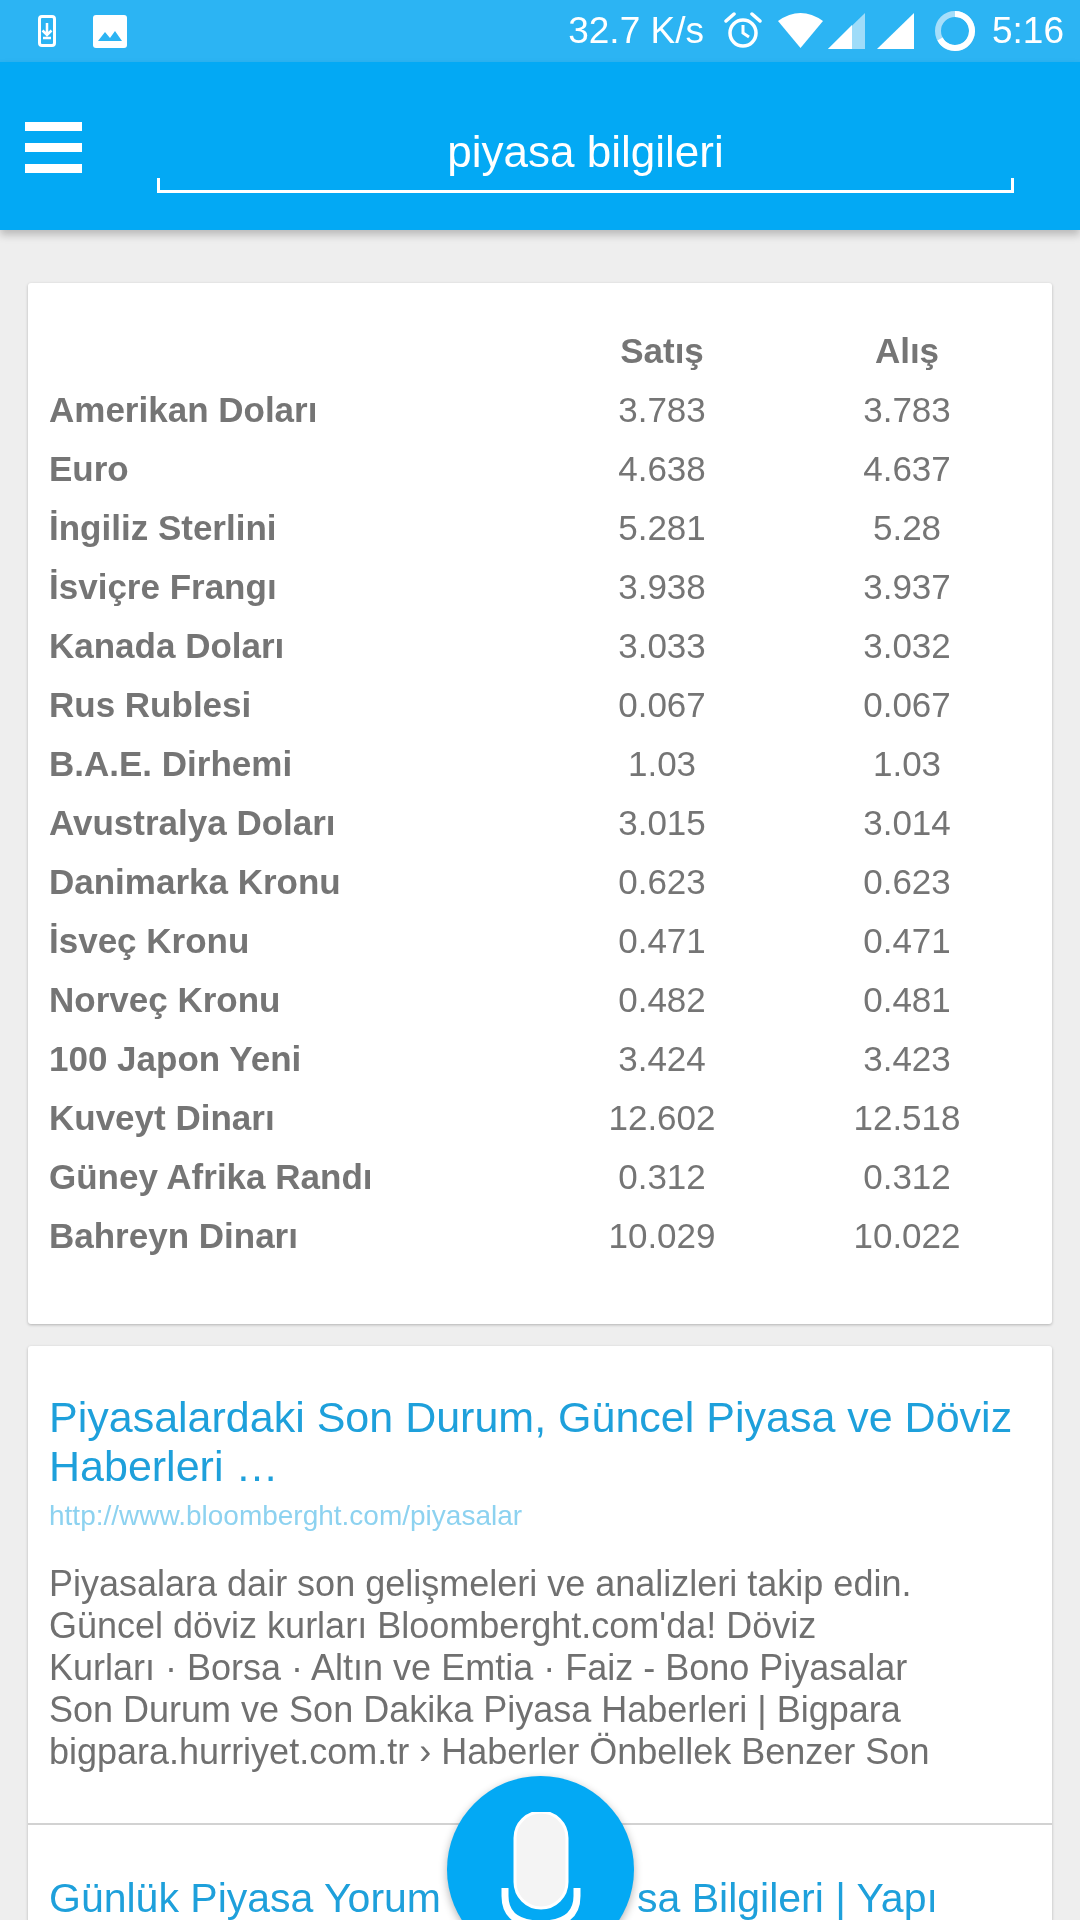 Image resolution: width=1080 pixels, height=1920 pixels. I want to click on buy-rate: 0.067, so click(907, 705).